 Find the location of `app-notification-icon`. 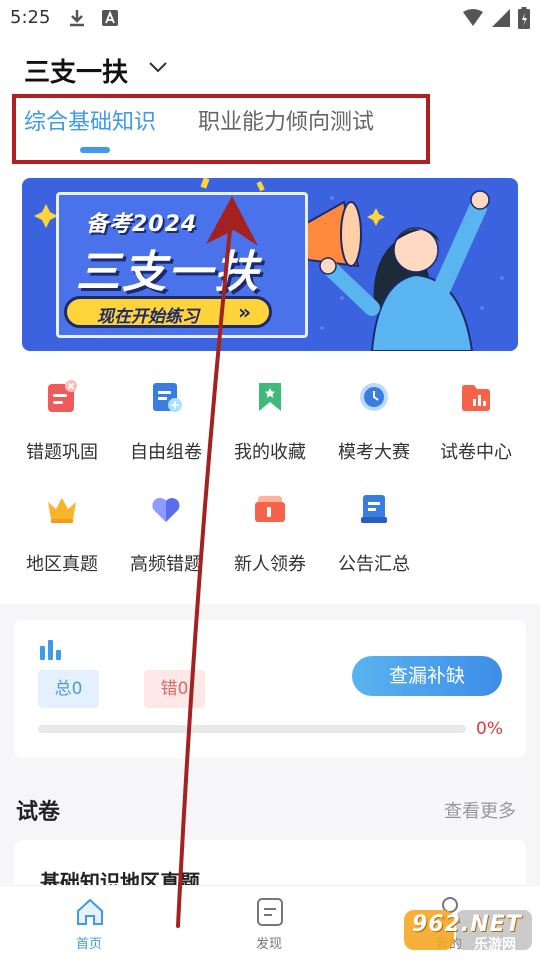

app-notification-icon is located at coordinates (110, 18).